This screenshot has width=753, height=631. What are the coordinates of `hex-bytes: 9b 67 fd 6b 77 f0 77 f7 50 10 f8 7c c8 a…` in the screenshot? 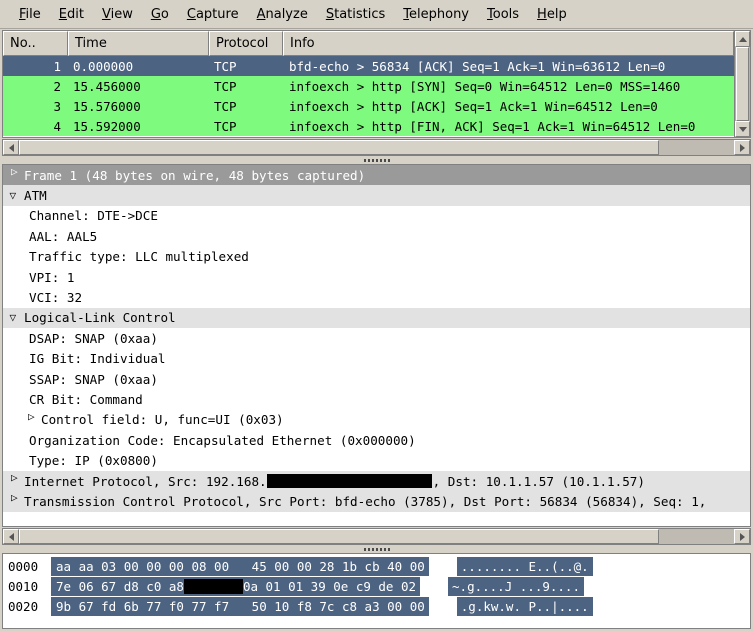 It's located at (240, 606).